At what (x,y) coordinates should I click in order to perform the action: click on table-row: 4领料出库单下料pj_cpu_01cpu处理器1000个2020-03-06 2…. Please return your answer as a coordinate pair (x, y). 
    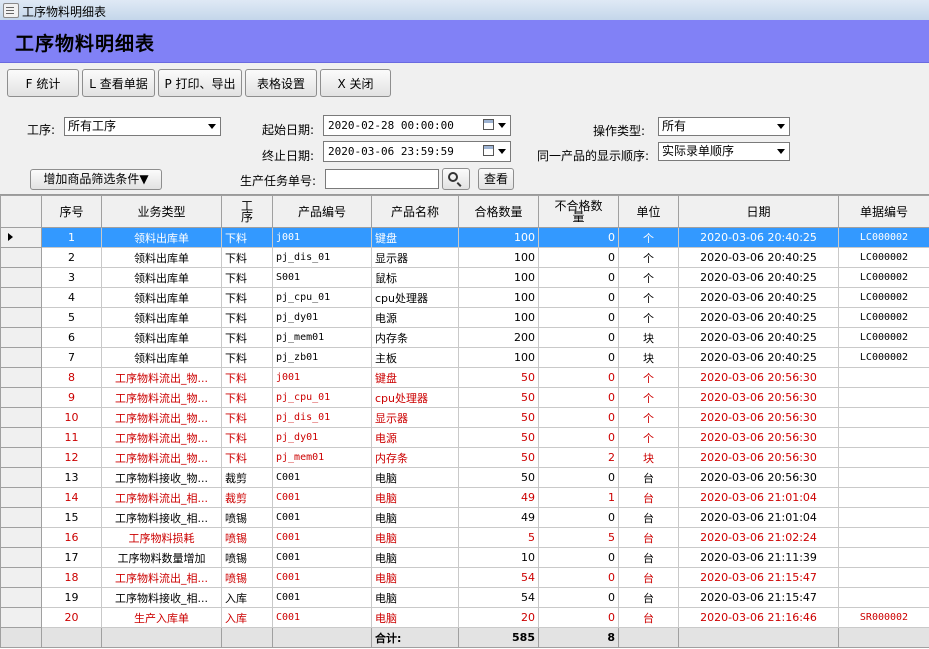
    Looking at the image, I should click on (465, 298).